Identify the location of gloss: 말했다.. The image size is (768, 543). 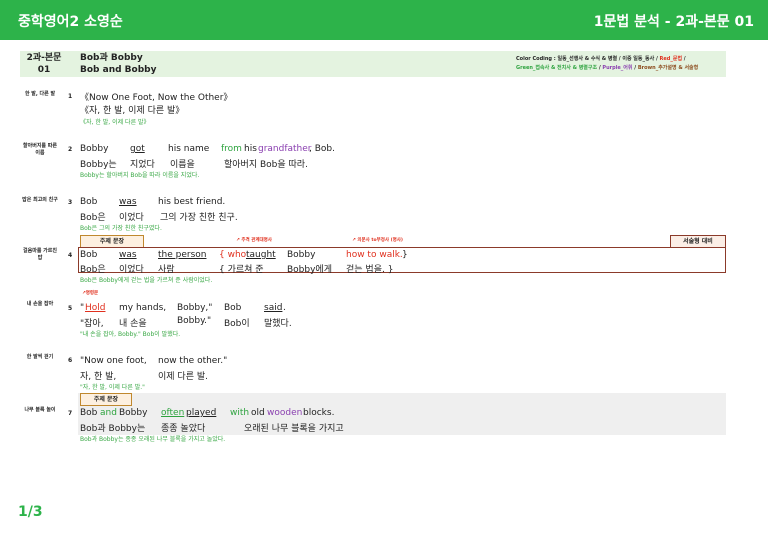
(278, 324).